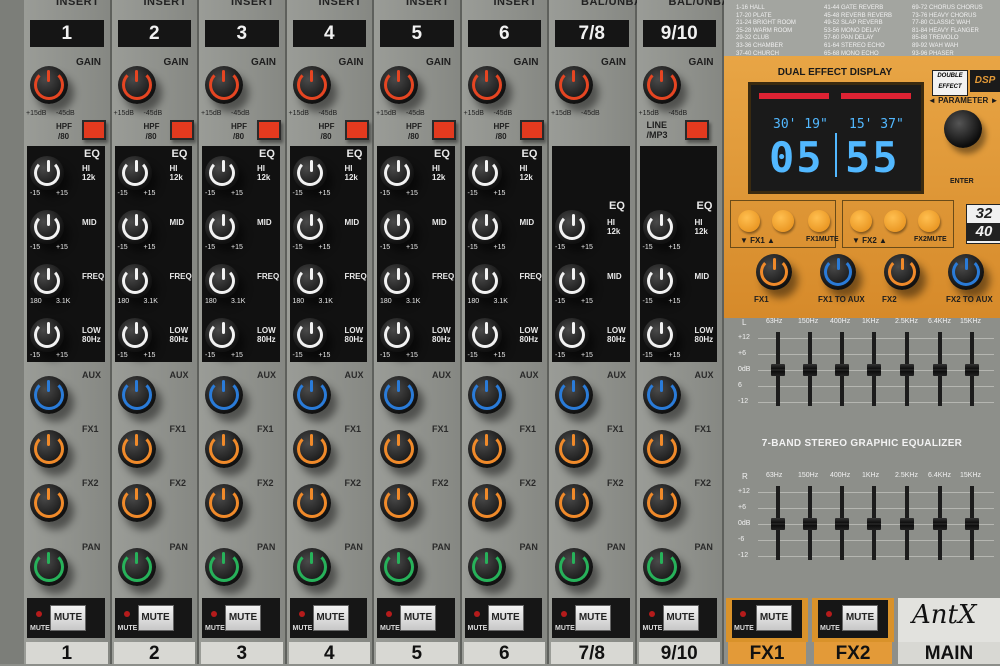 This screenshot has width=1000, height=666. I want to click on fx2-knob-ch4, so click(311, 503).